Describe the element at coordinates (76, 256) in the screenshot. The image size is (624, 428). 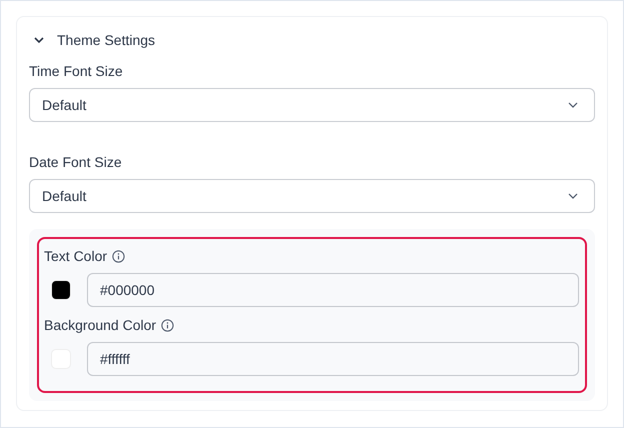
I see `field-label: Text Color` at that location.